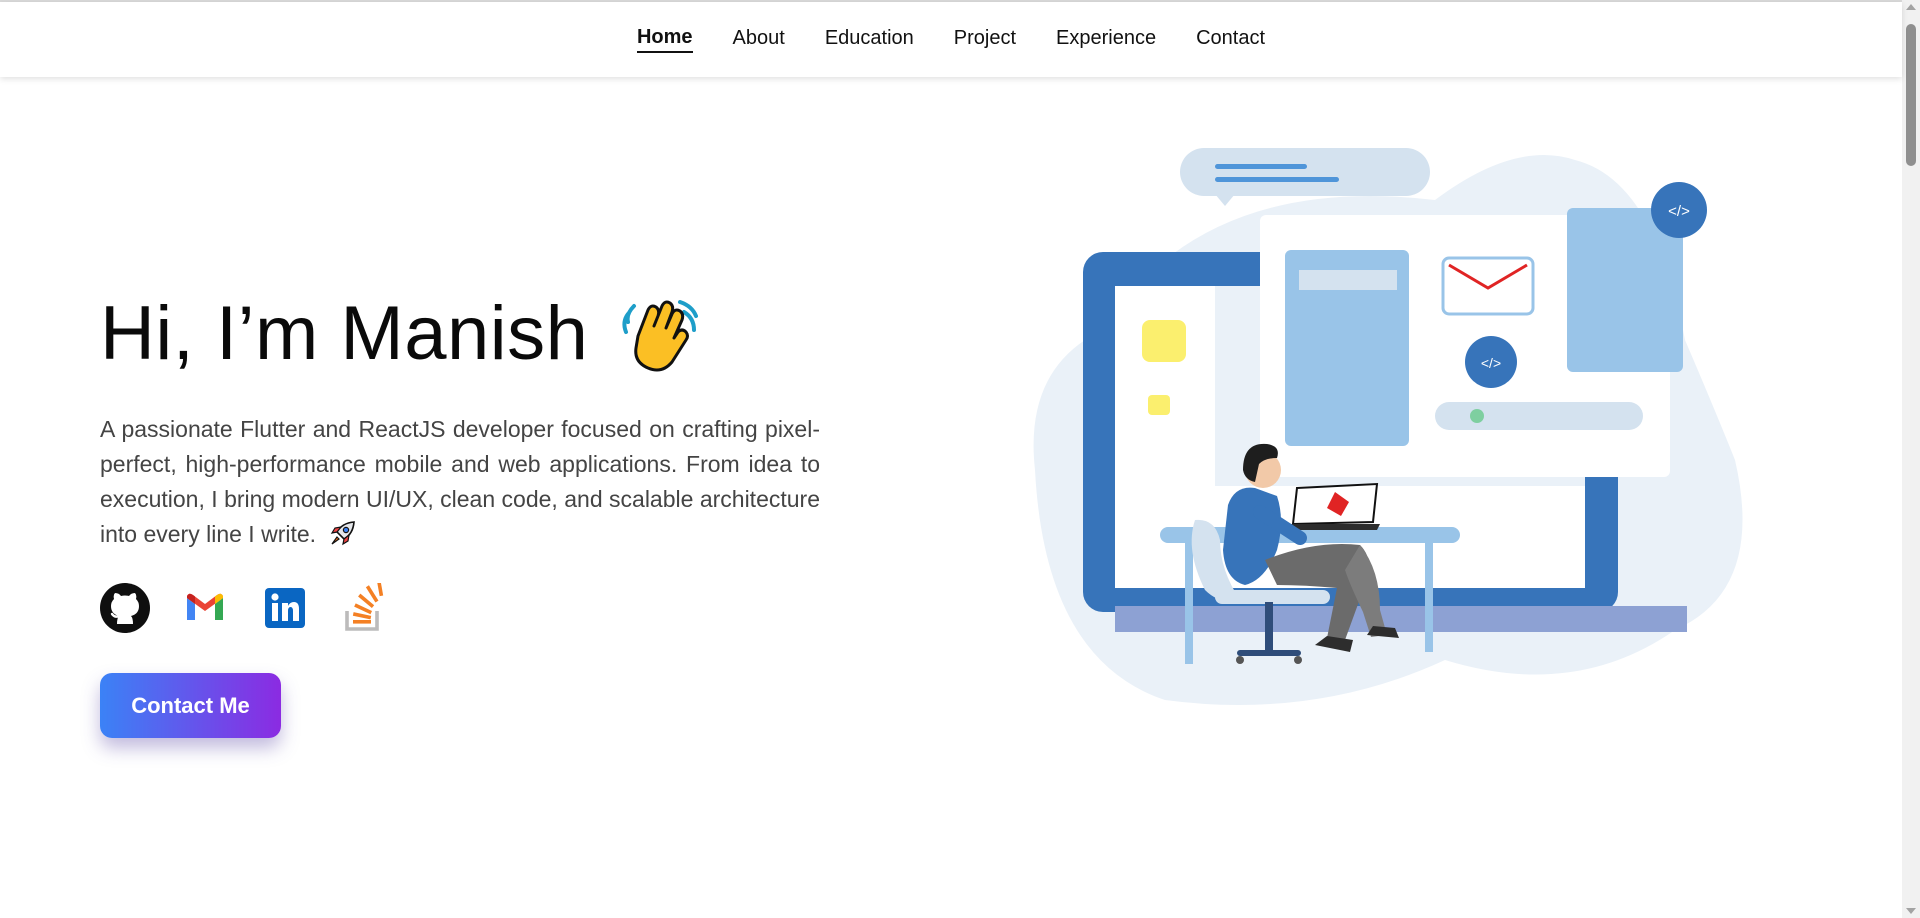  Describe the element at coordinates (1911, 911) in the screenshot. I see `scroll-down-icon` at that location.